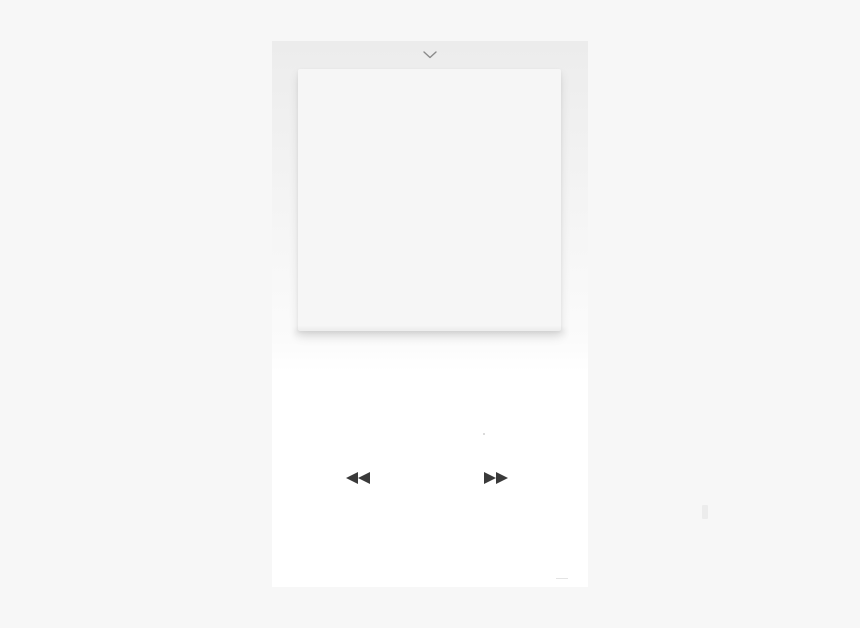 The height and width of the screenshot is (628, 860). Describe the element at coordinates (358, 478) in the screenshot. I see `rewind-button` at that location.